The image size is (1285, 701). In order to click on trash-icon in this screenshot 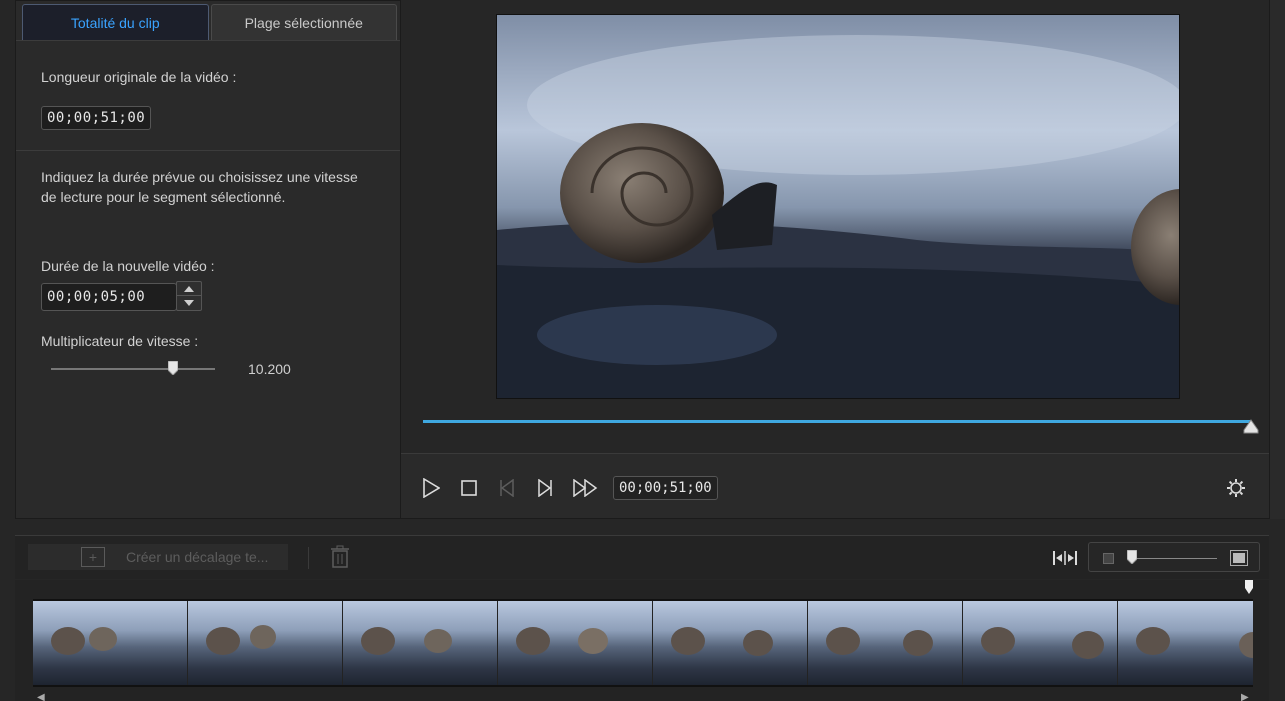, I will do `click(340, 557)`.